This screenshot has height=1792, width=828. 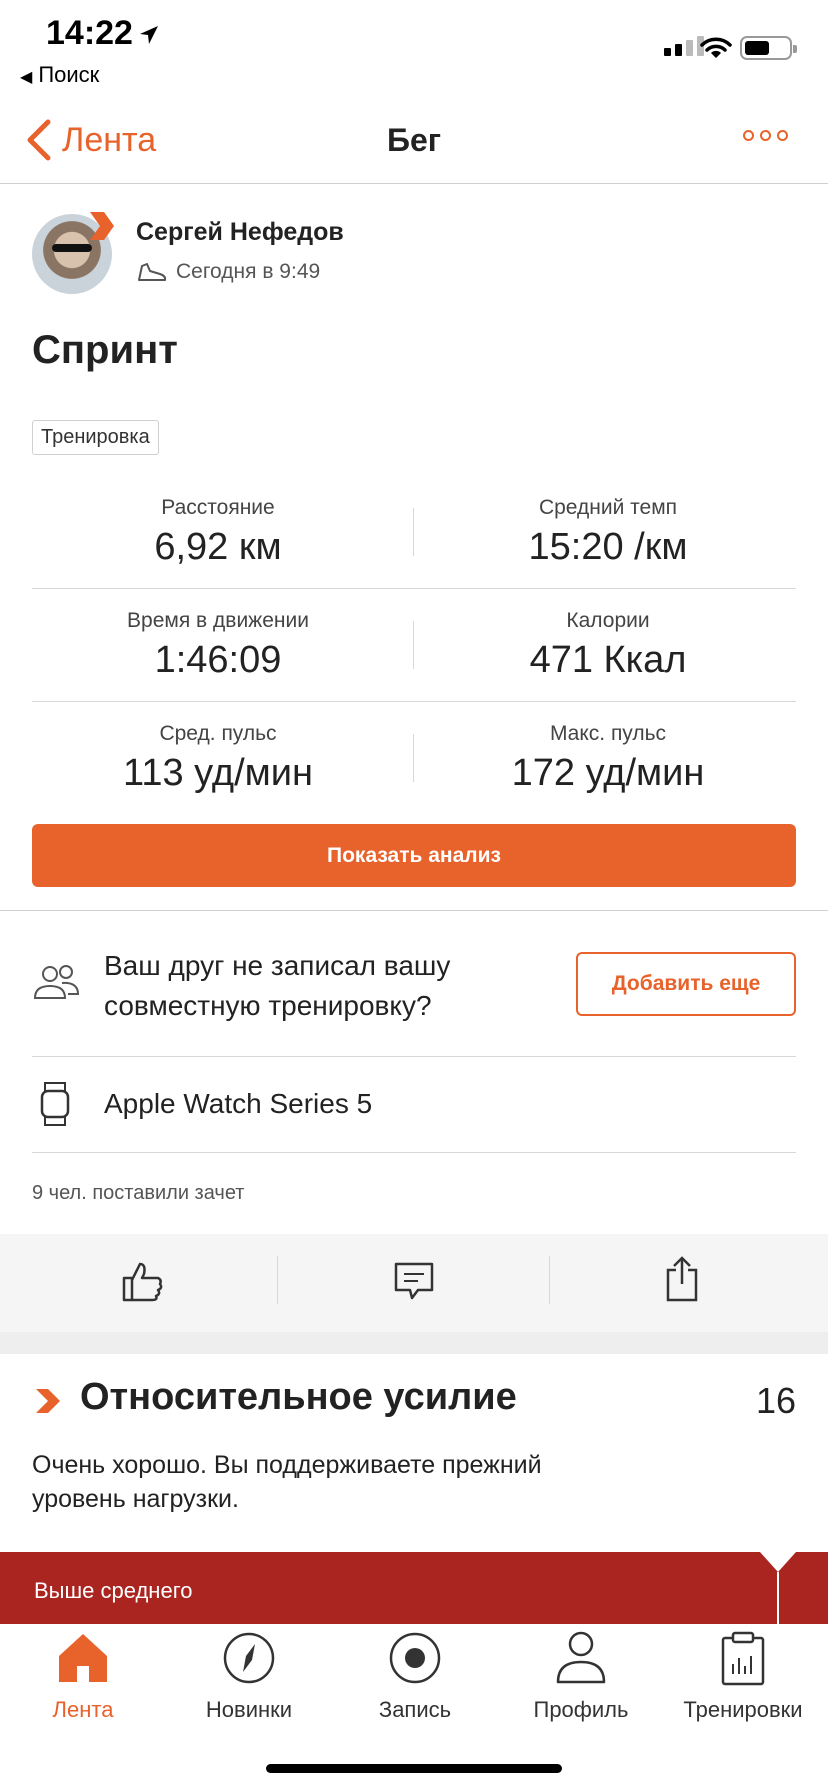 What do you see at coordinates (83, 1658) in the screenshot?
I see `home-icon` at bounding box center [83, 1658].